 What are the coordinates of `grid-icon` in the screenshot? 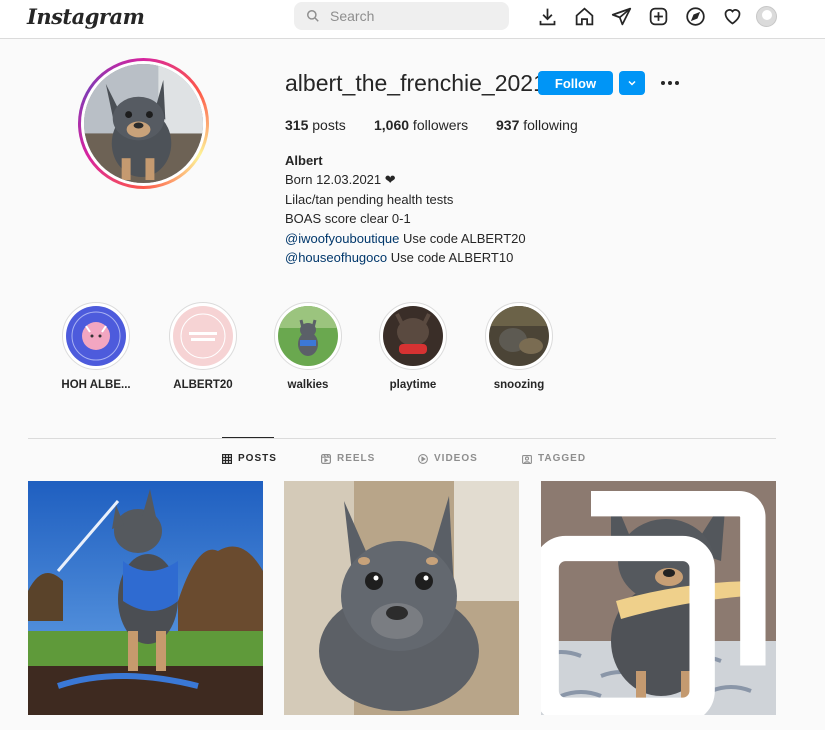 It's located at (227, 458).